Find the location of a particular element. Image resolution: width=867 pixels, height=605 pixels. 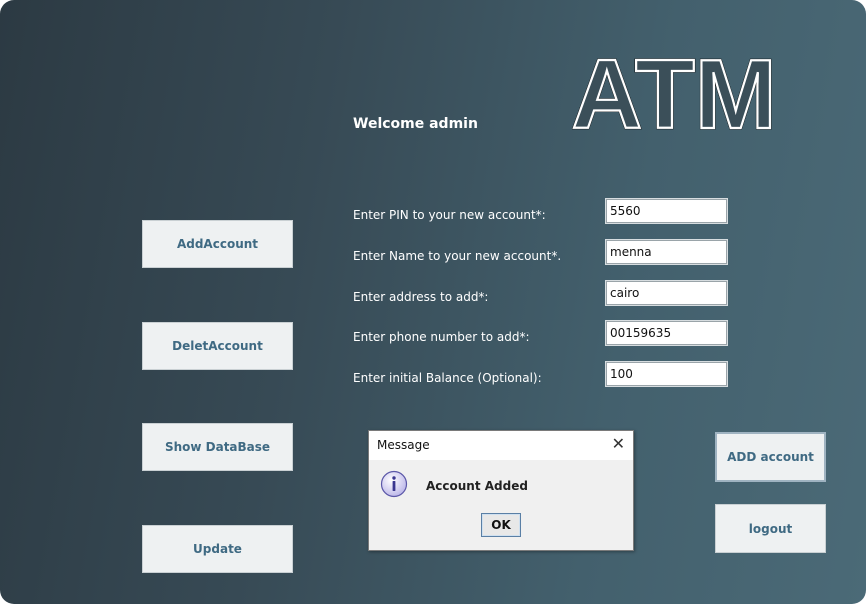

update-button: Update is located at coordinates (217, 549).